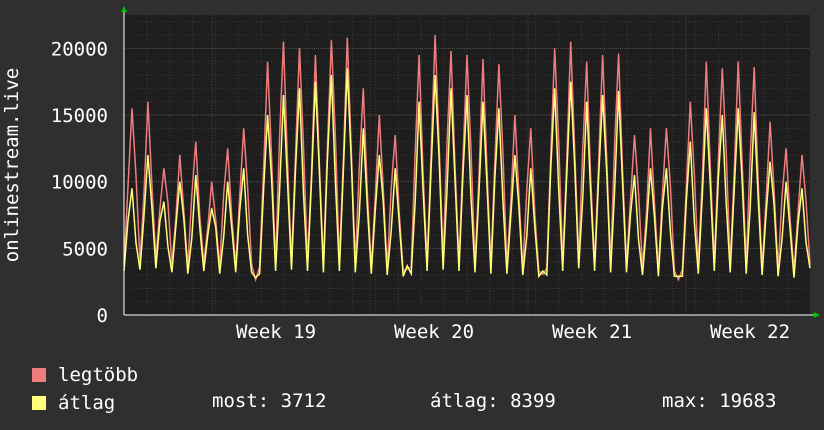 This screenshot has height=430, width=824. What do you see at coordinates (39, 403) in the screenshot?
I see `legend-swatch-avg` at bounding box center [39, 403].